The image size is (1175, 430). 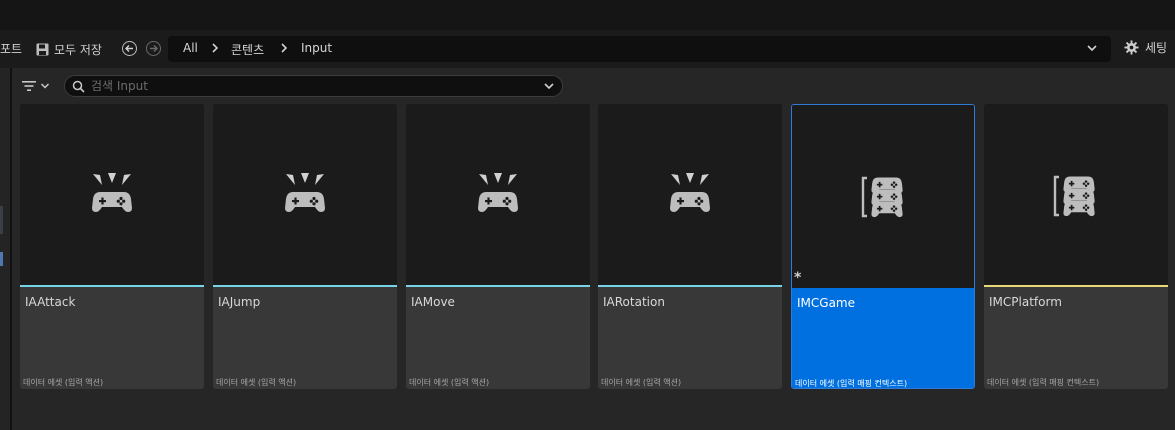 I want to click on settings-label: 세팅, so click(x=1156, y=48).